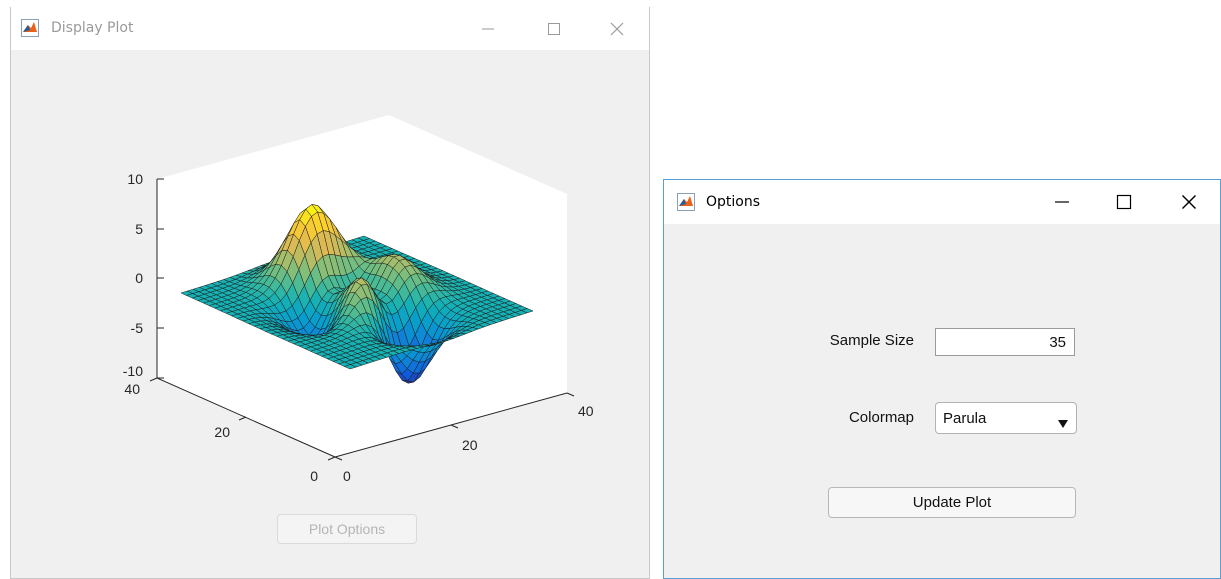 The height and width of the screenshot is (579, 1221). I want to click on colormap-selected-value: Parula, so click(965, 418).